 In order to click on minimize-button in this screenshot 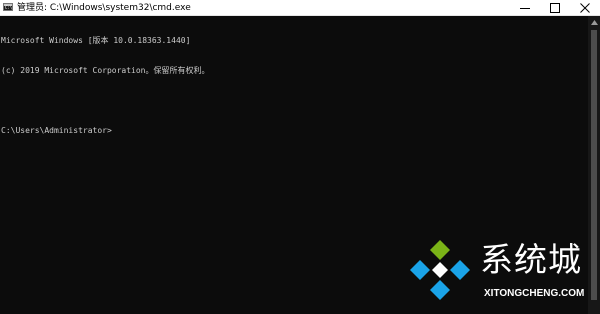, I will do `click(525, 8)`.